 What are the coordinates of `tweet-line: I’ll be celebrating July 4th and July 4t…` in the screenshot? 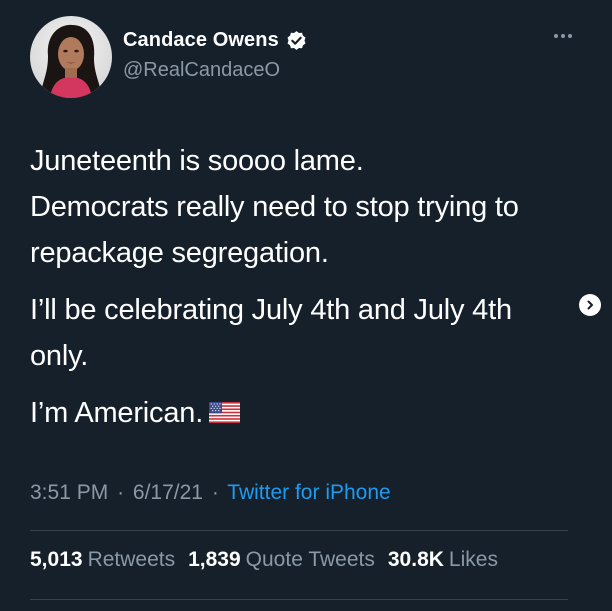 It's located at (271, 310).